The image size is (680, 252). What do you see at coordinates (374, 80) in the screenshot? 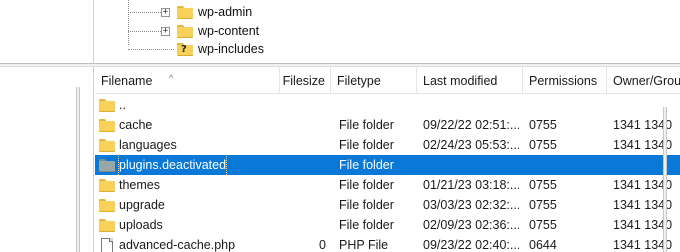
I see `column-header-filetype: Filetype` at bounding box center [374, 80].